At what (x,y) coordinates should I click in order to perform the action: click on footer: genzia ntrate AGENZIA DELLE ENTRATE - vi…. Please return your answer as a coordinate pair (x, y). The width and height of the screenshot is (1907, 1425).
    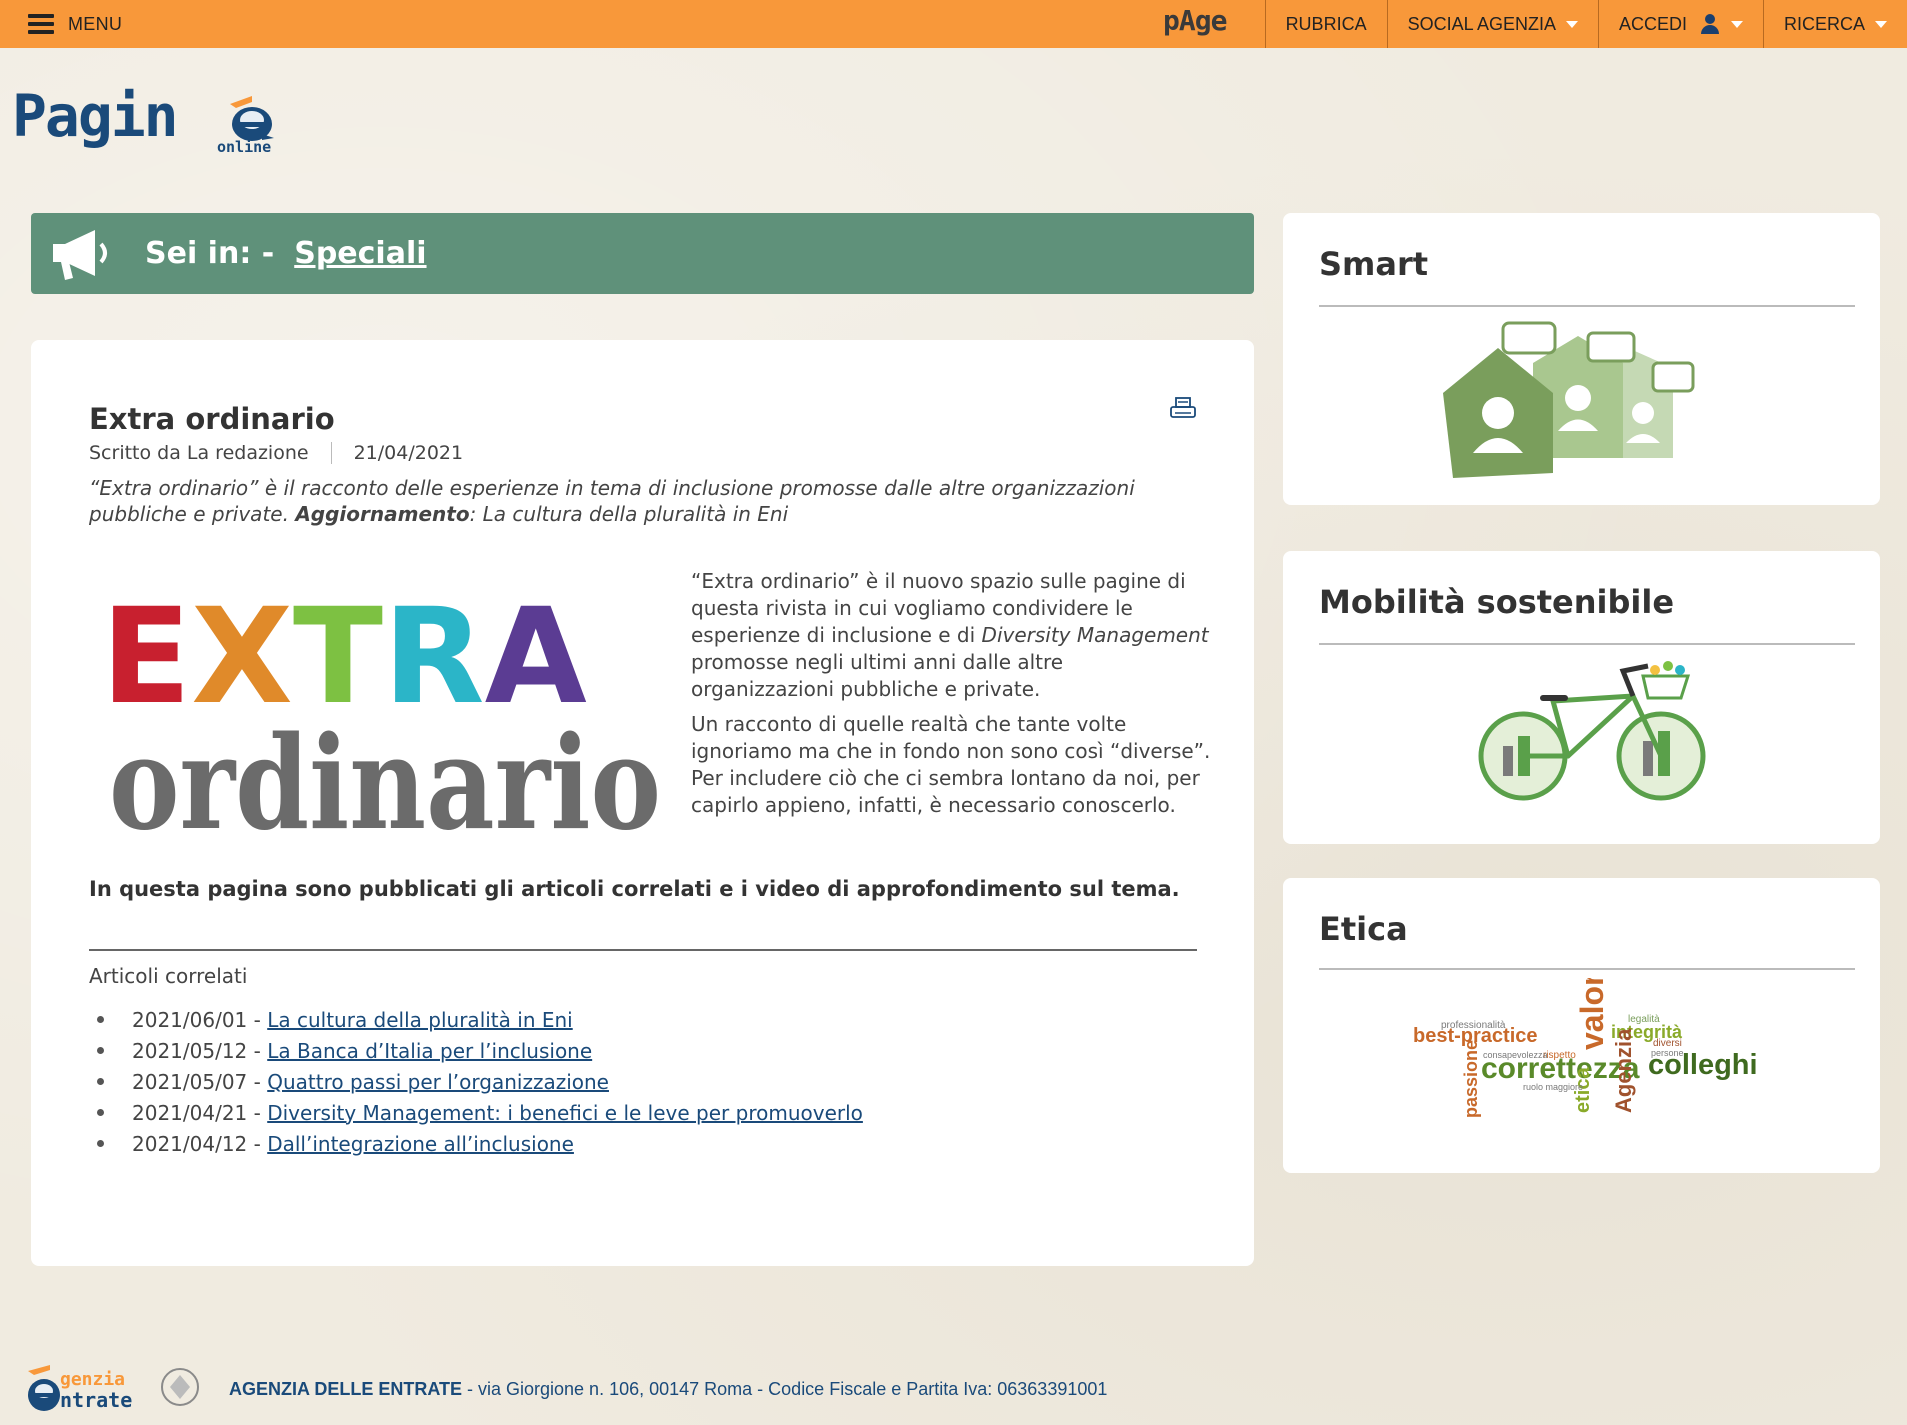
    Looking at the image, I should click on (953, 1389).